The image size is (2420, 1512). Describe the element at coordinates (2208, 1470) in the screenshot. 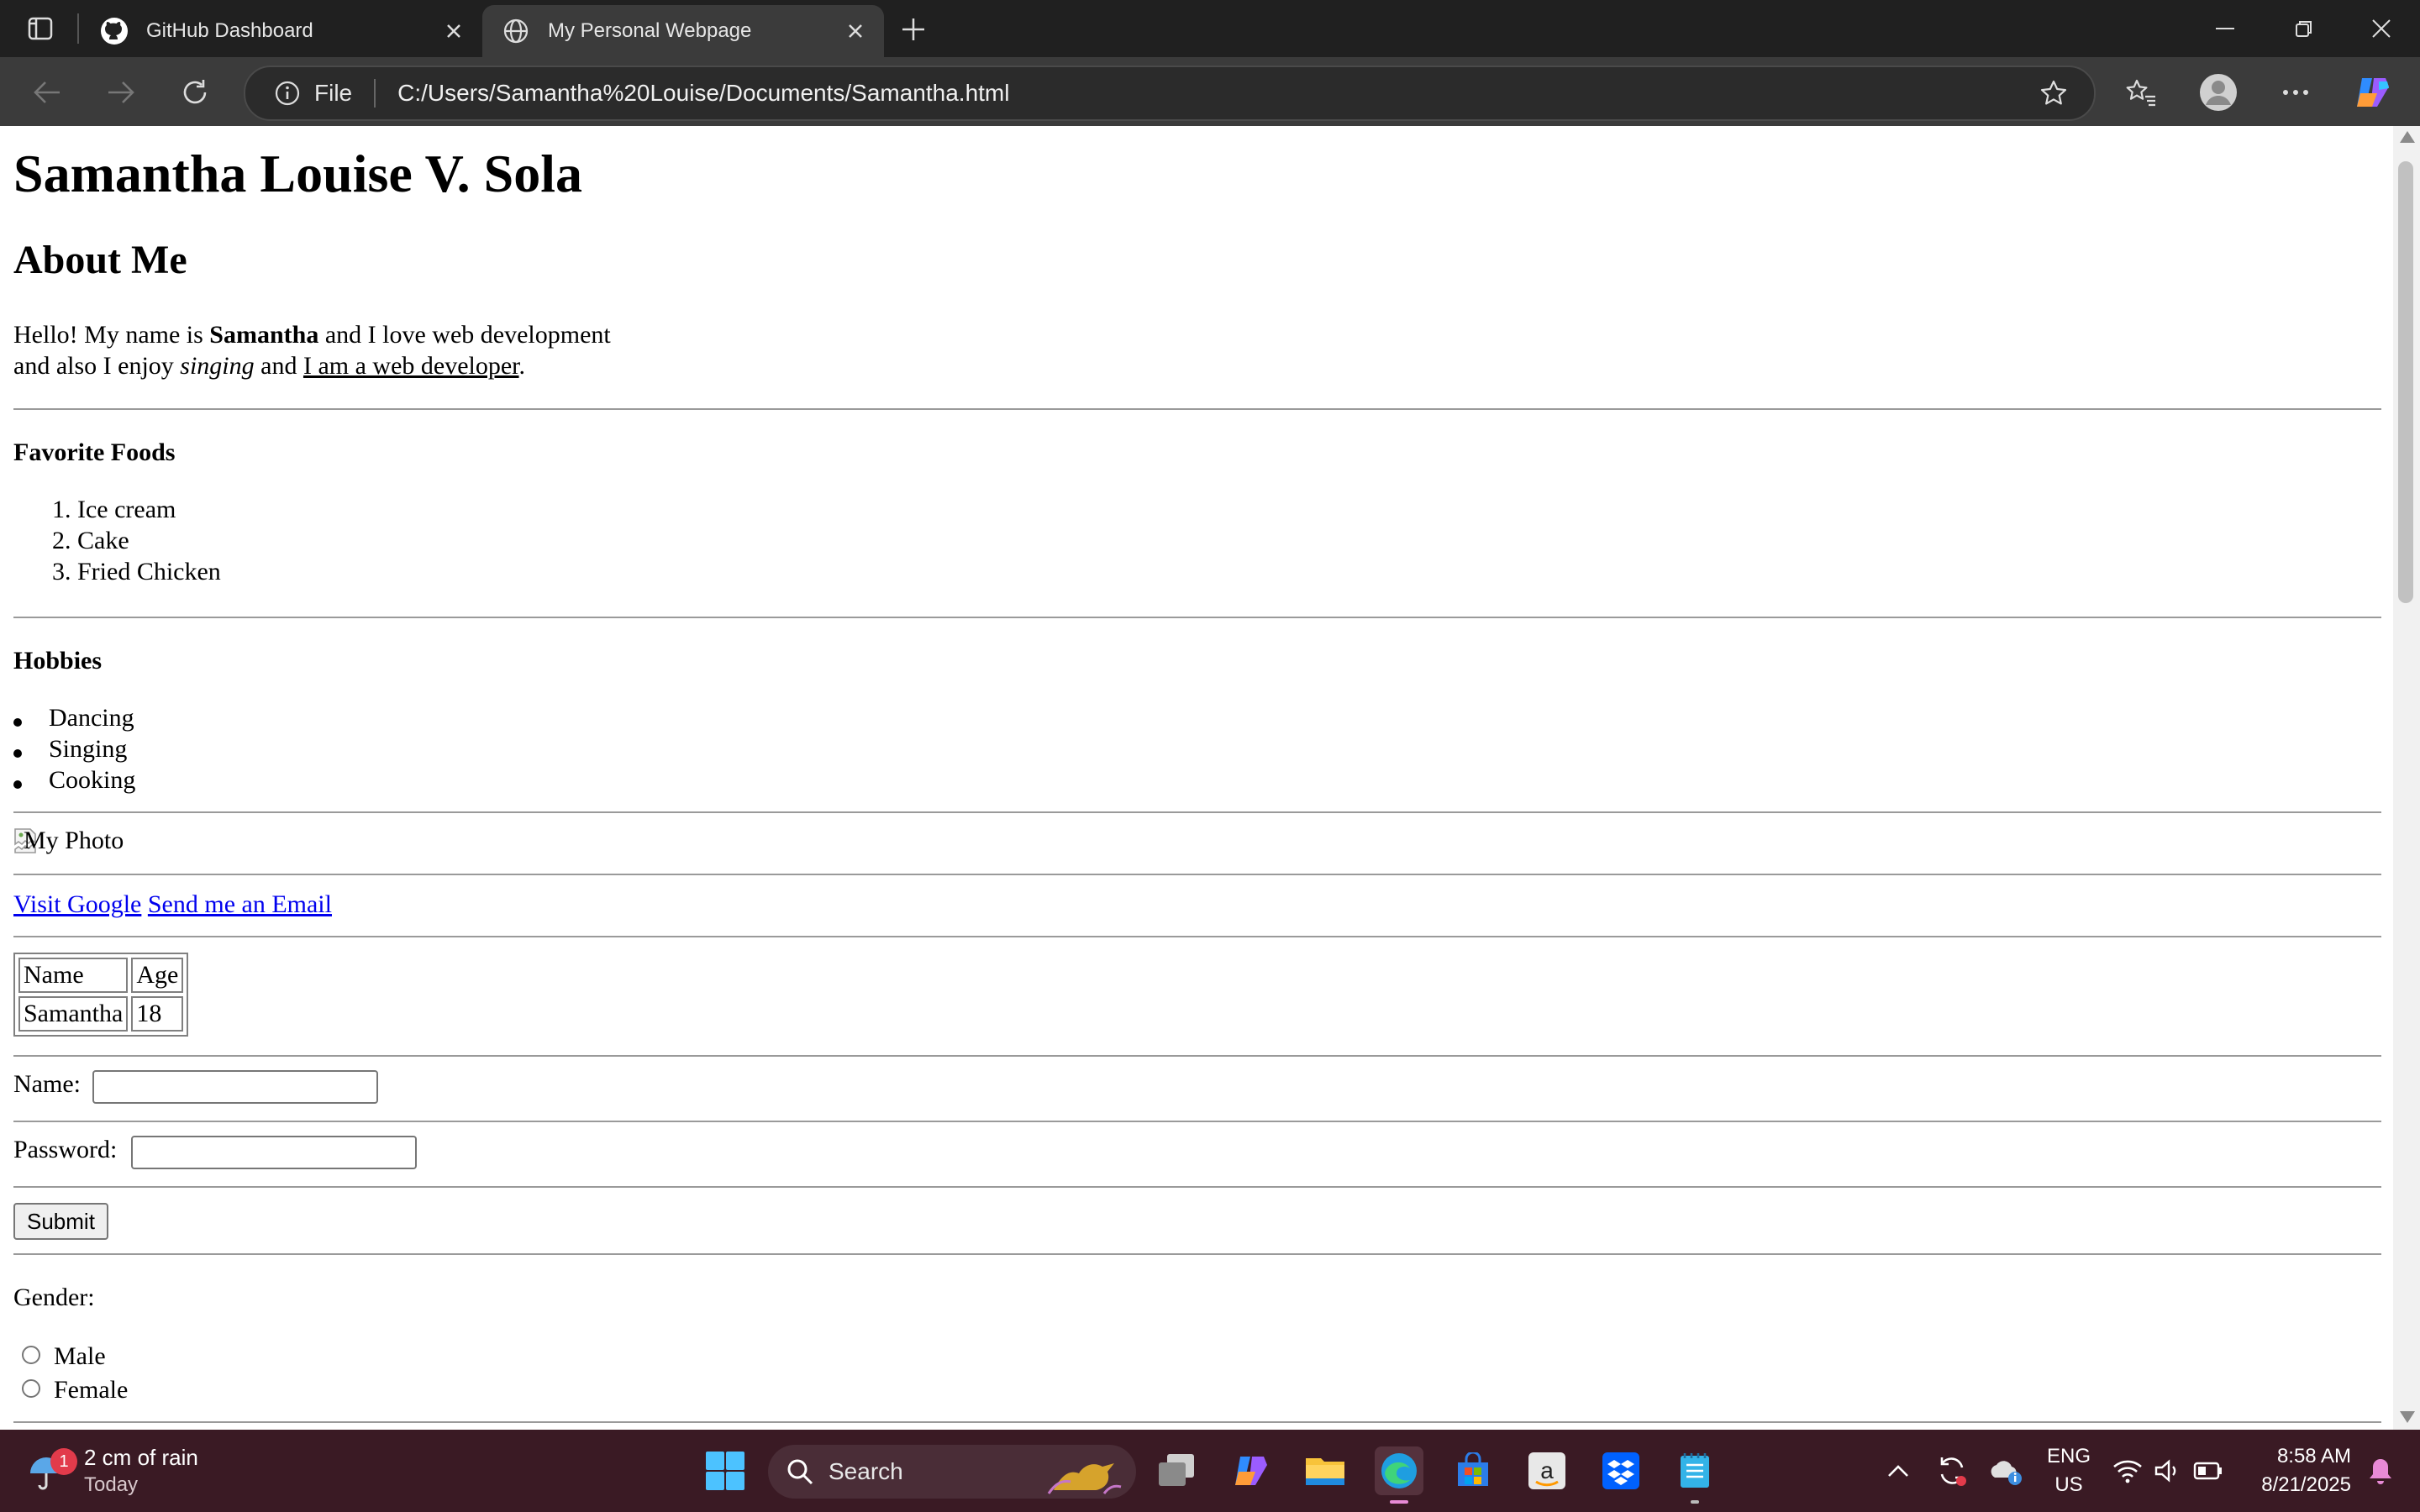

I see `battery-icon` at that location.